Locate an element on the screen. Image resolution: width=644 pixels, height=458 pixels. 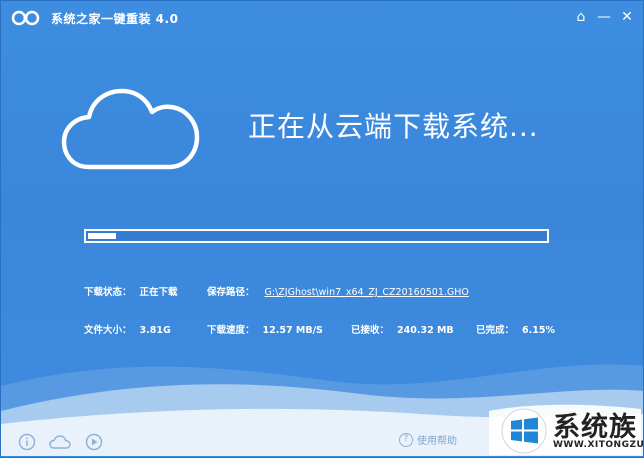
download-speed: 下载速度： 12.57 MB/S is located at coordinates (265, 329).